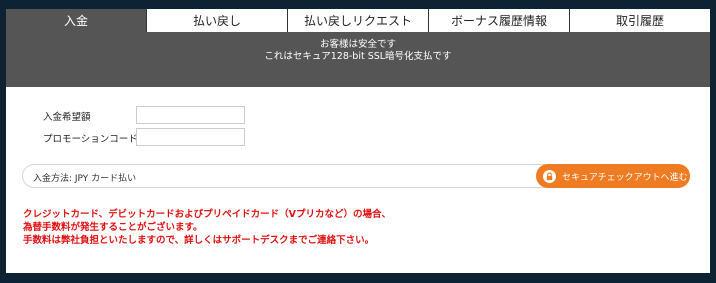 The image size is (716, 283). I want to click on fee-notice-line1: クレジットカード、デビットカードおよびプリペイドカード（Vプリカなど）の場合、, so click(207, 214).